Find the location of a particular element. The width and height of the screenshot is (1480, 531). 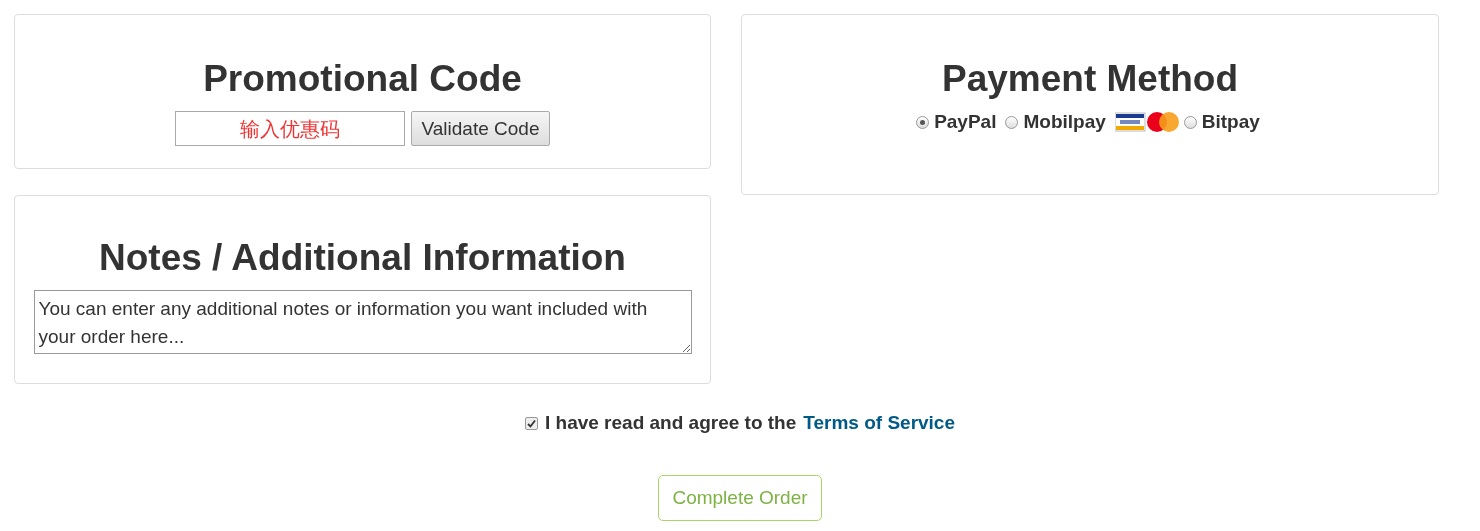

panel-title: Notes / Additional Information is located at coordinates (362, 258).